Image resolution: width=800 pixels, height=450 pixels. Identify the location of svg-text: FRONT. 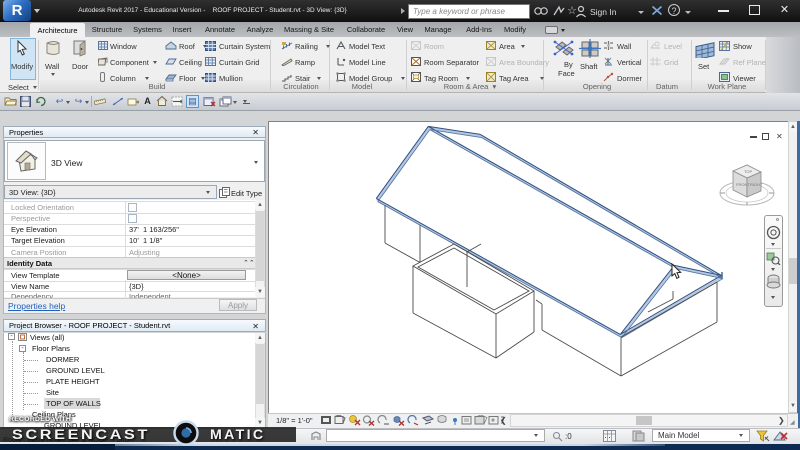
(743, 184).